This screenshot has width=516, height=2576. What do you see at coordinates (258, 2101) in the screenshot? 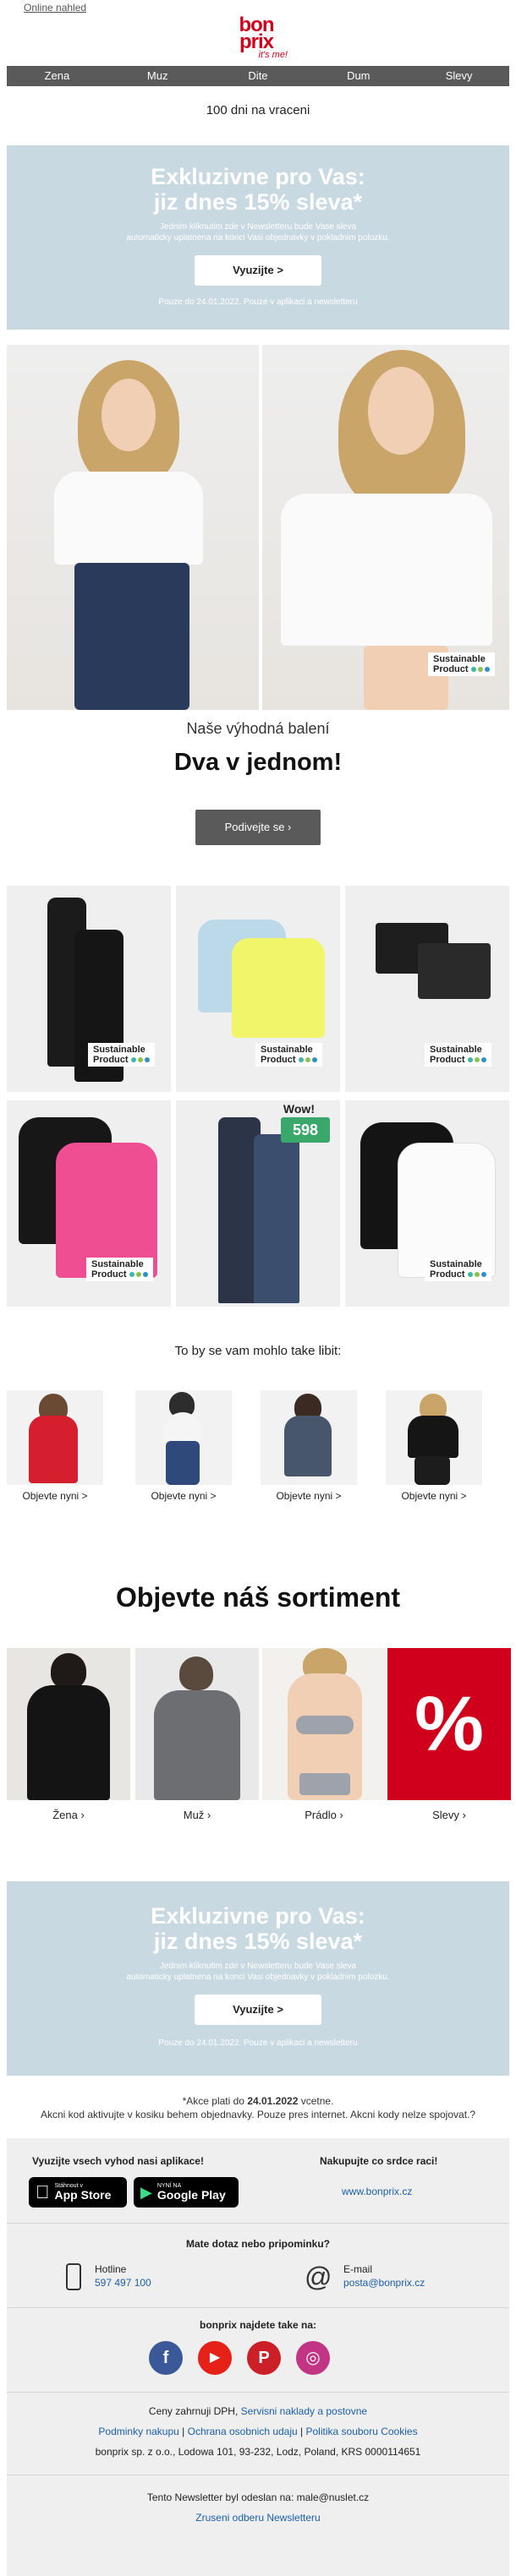
I see `footnote-line1: *Akce plati do 24.01.2022 vcetne.` at bounding box center [258, 2101].